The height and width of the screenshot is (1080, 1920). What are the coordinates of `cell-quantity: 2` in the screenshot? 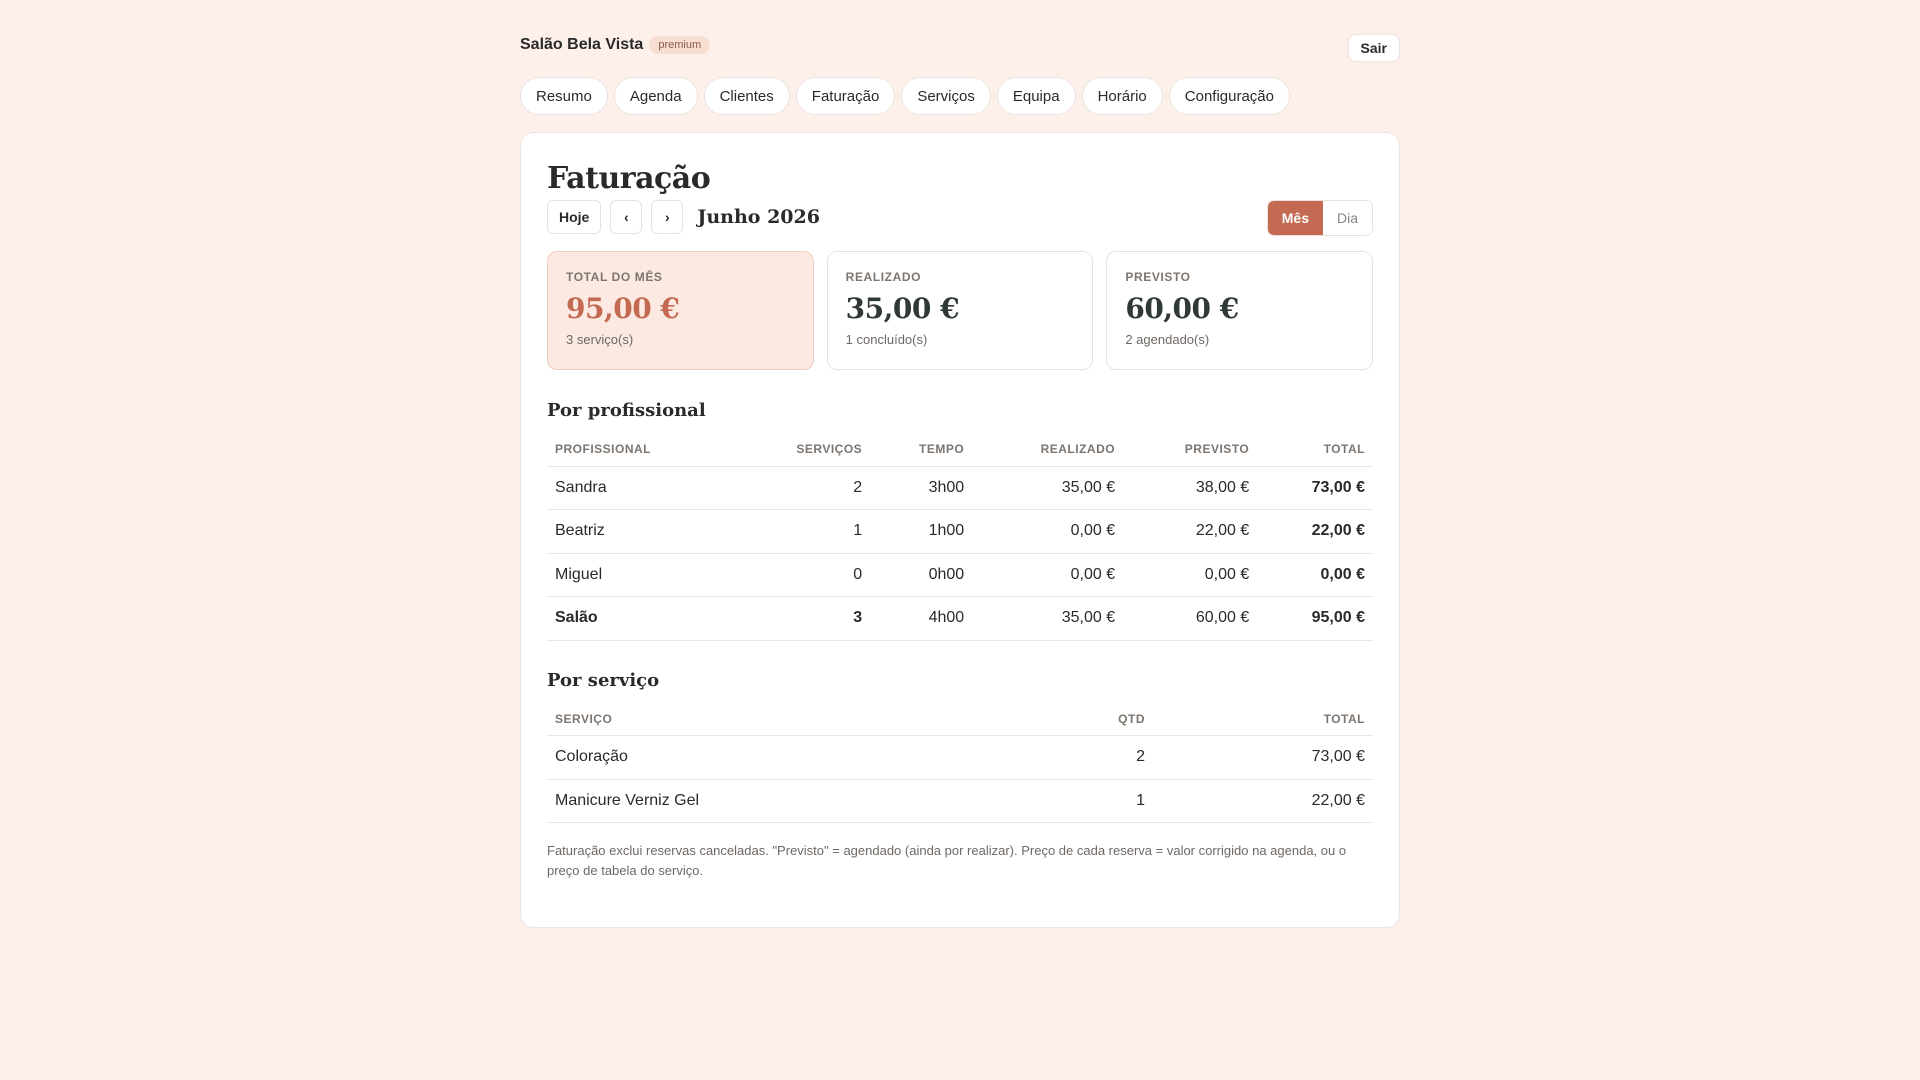 It's located at (1088, 757).